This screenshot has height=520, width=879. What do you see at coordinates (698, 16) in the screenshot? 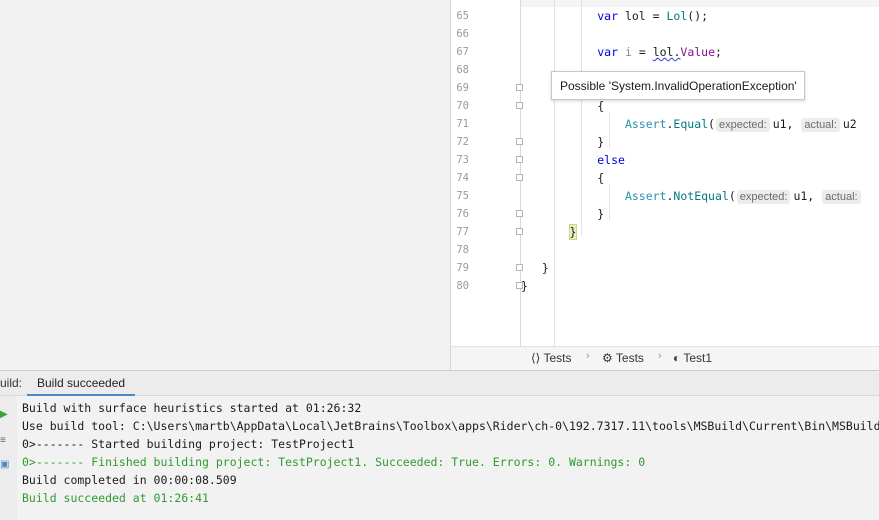
I see `code-token: ();` at bounding box center [698, 16].